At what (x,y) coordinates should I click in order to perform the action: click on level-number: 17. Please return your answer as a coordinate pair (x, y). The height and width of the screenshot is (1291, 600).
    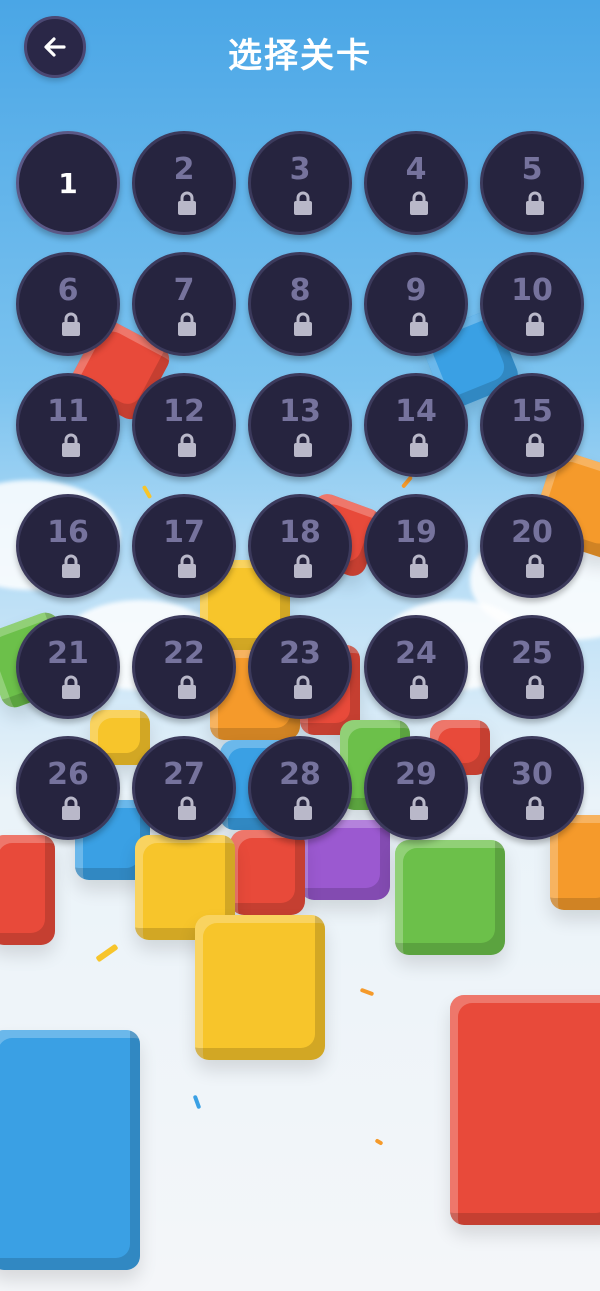
    Looking at the image, I should click on (184, 532).